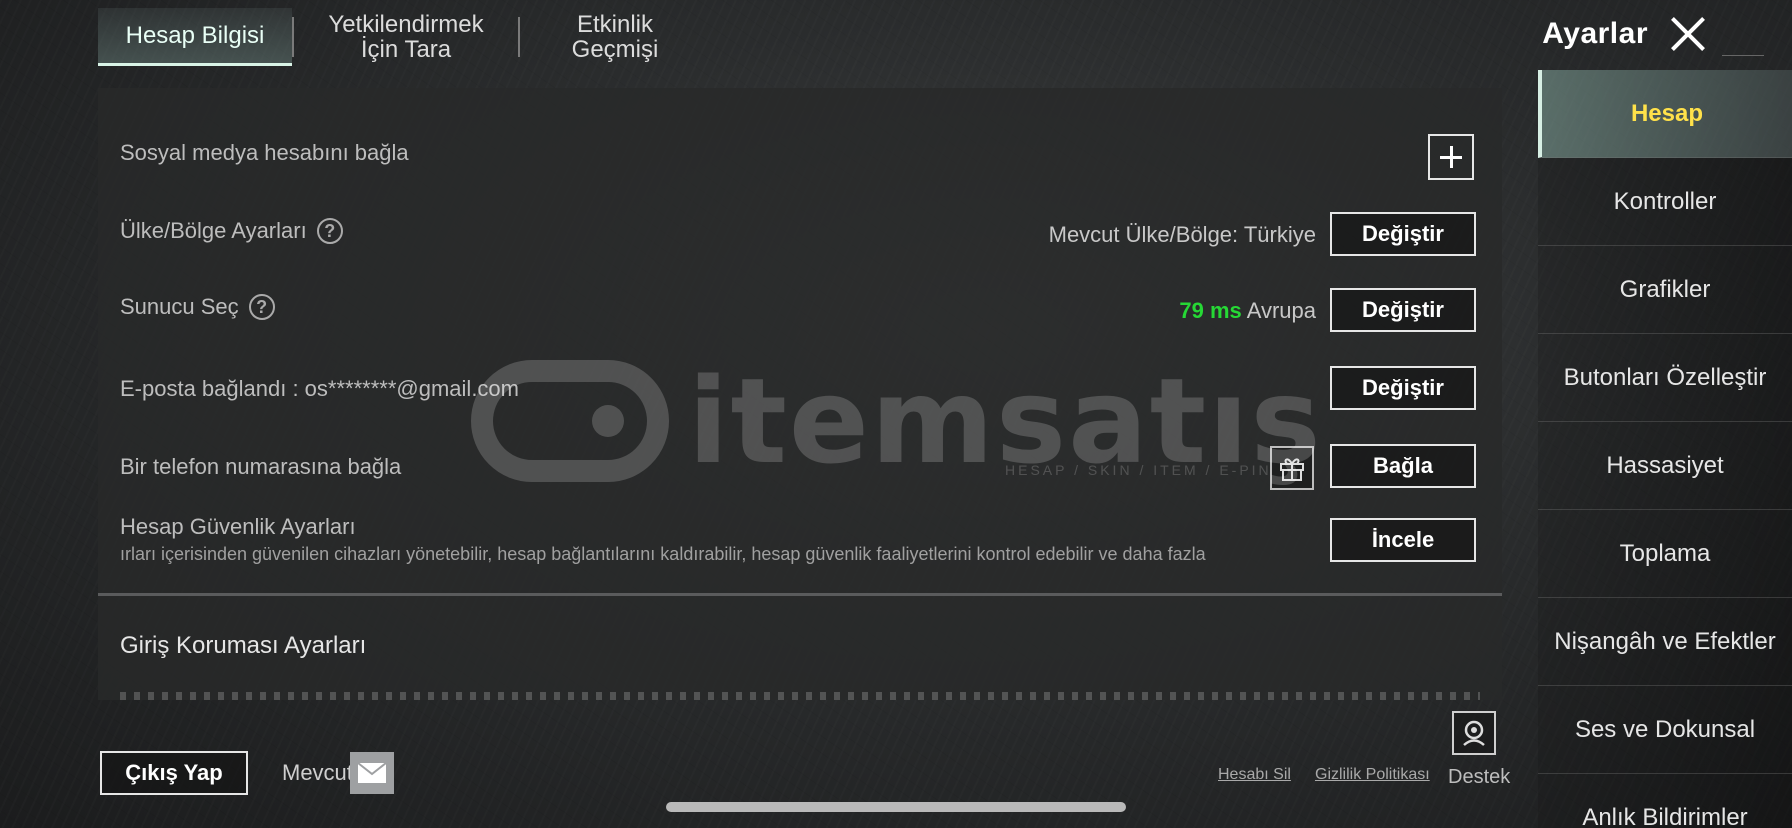 This screenshot has height=828, width=1792. I want to click on sidebar-item-account: Hesap, so click(1665, 114).